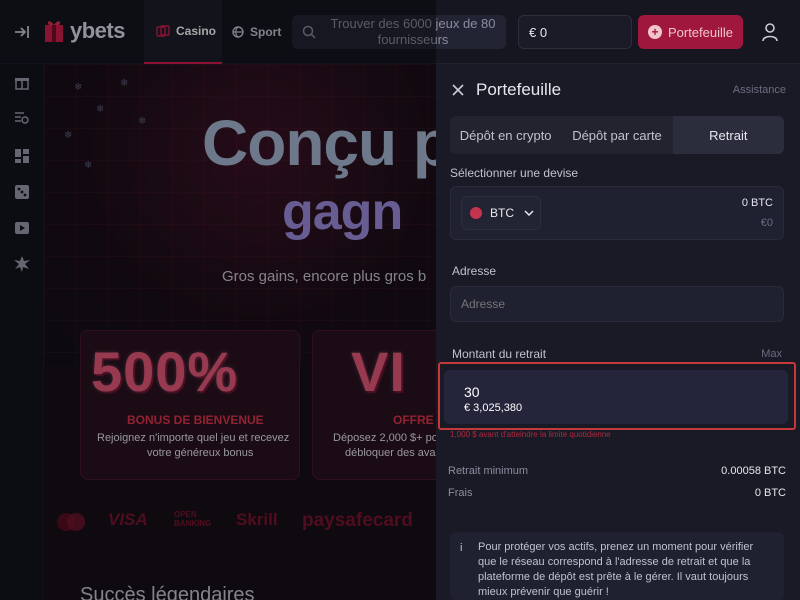  Describe the element at coordinates (753, 471) in the screenshot. I see `min-withdraw-value: 0.00058 BTC` at that location.